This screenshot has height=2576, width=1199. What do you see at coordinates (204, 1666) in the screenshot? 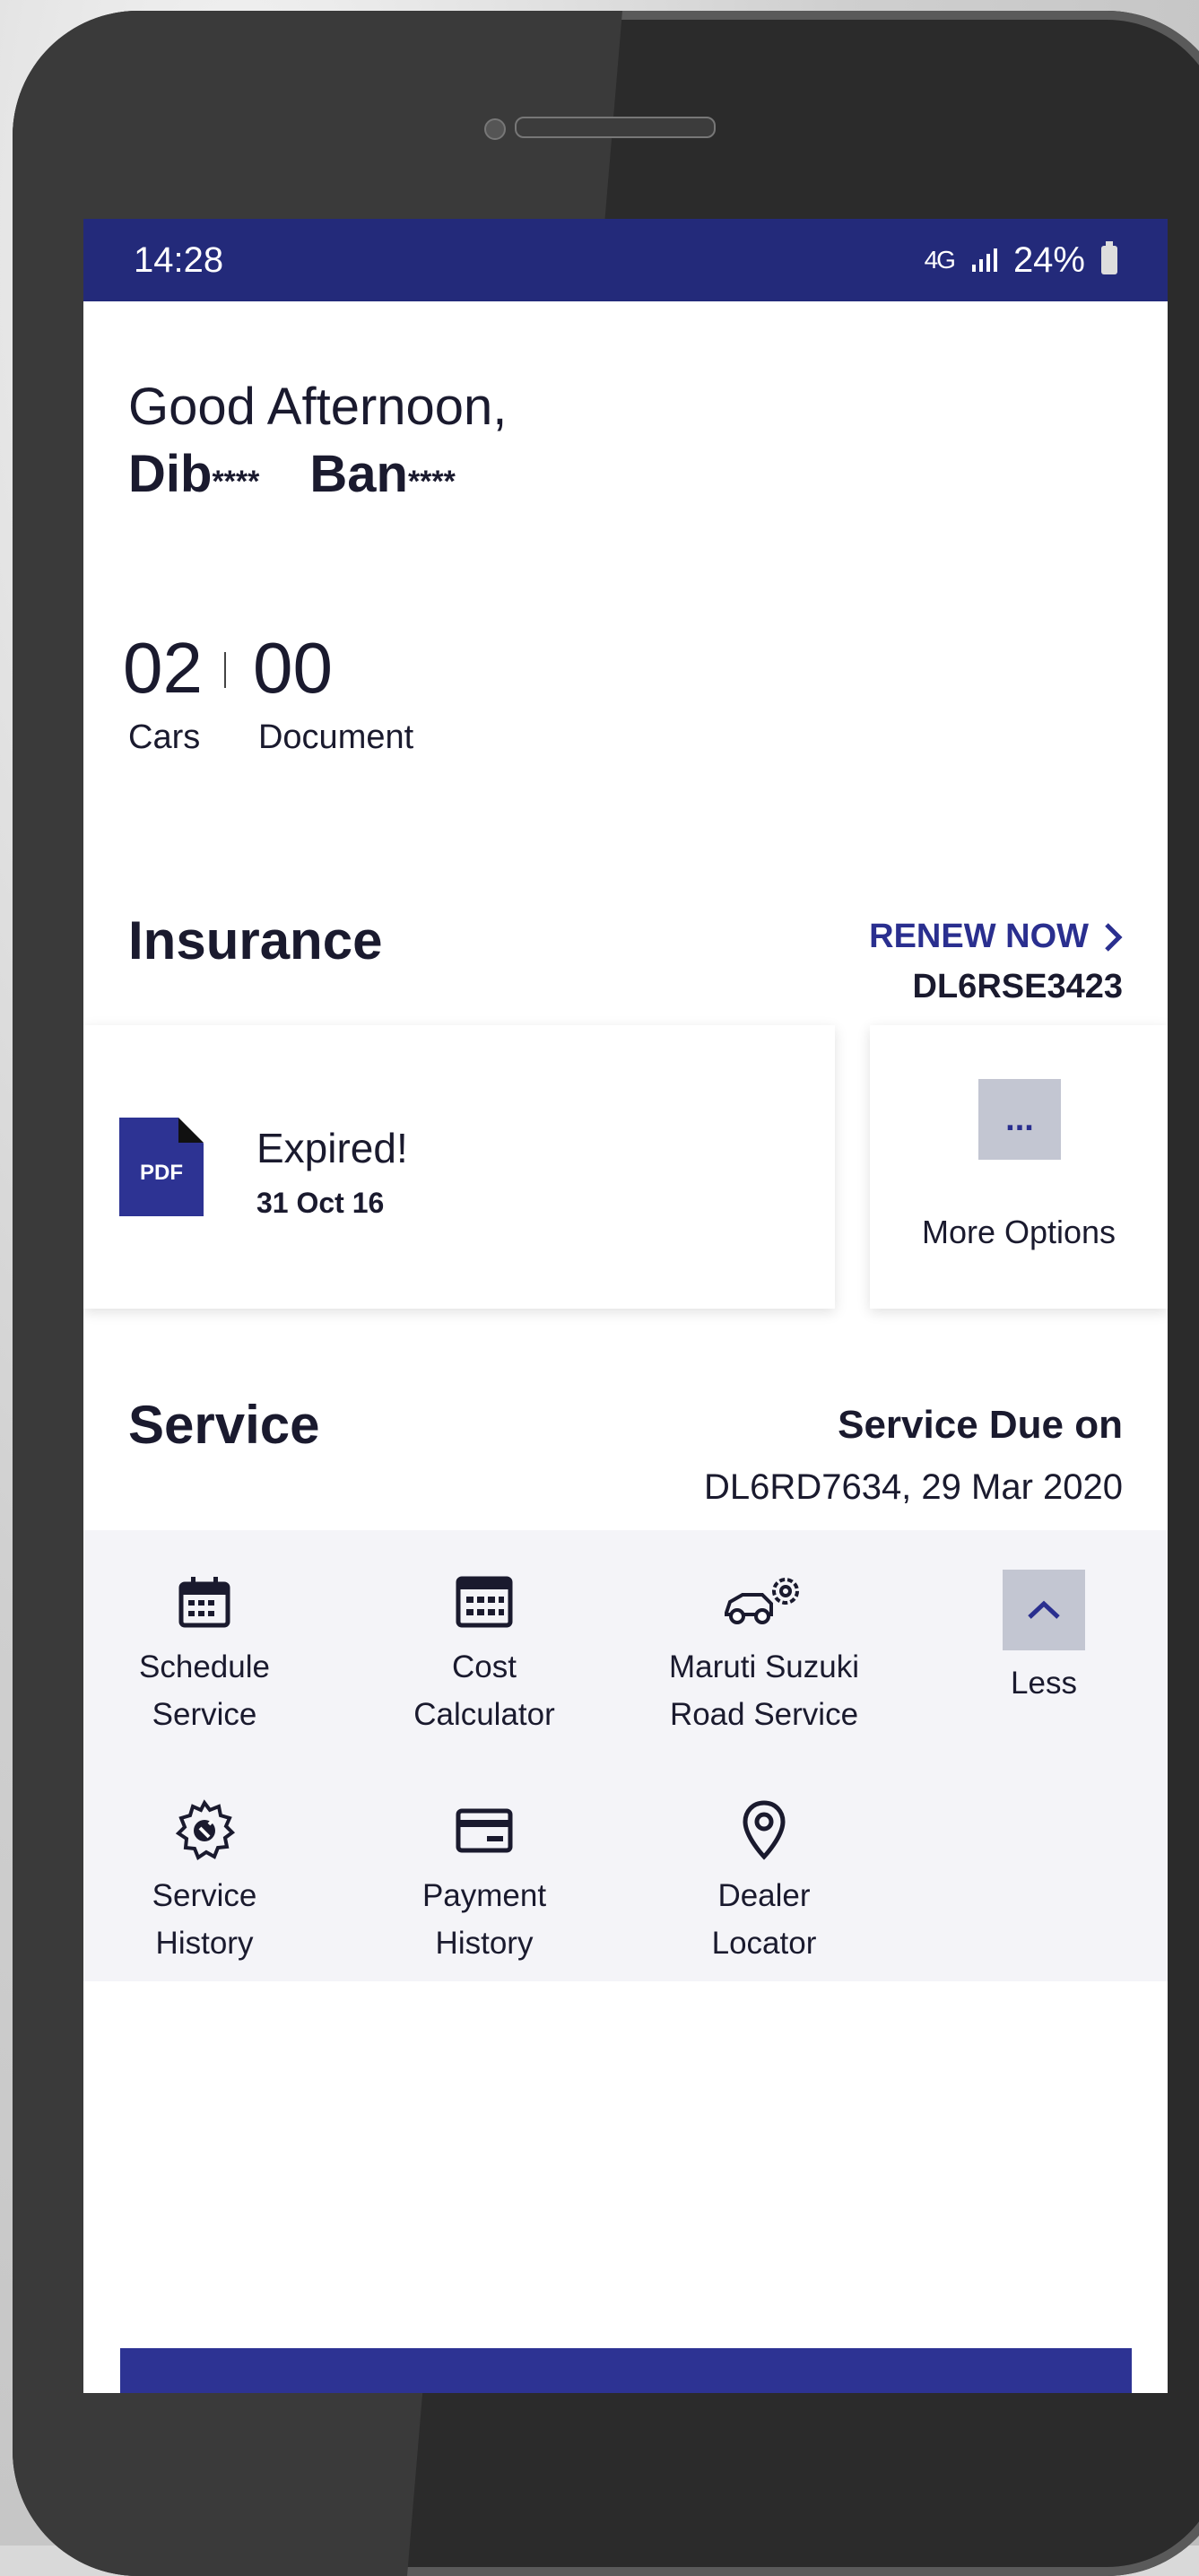
I see `schedule-service-label1: Schedule` at bounding box center [204, 1666].